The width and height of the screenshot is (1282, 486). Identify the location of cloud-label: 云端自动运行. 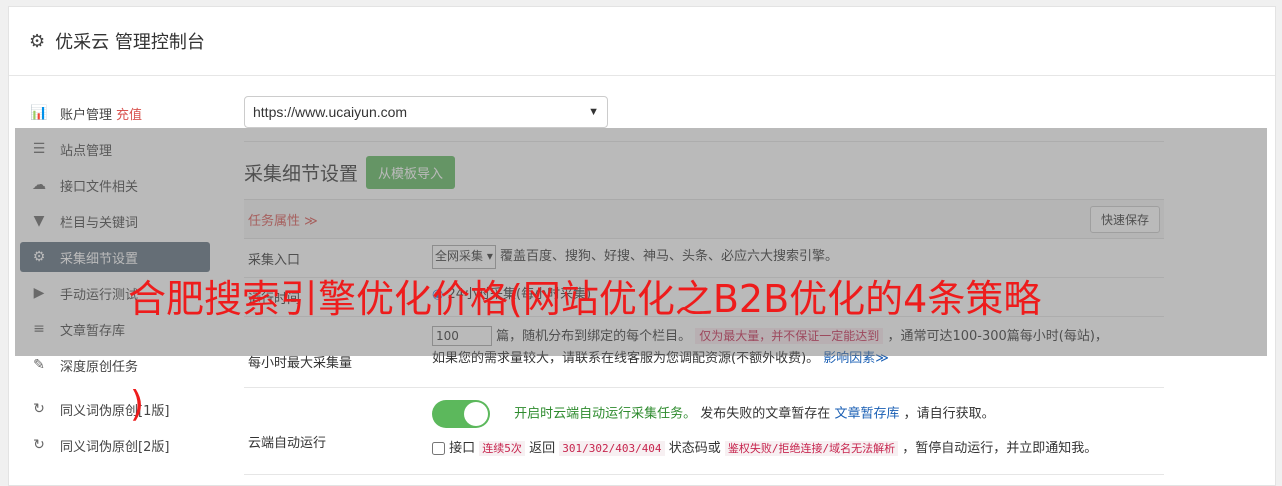
(287, 443).